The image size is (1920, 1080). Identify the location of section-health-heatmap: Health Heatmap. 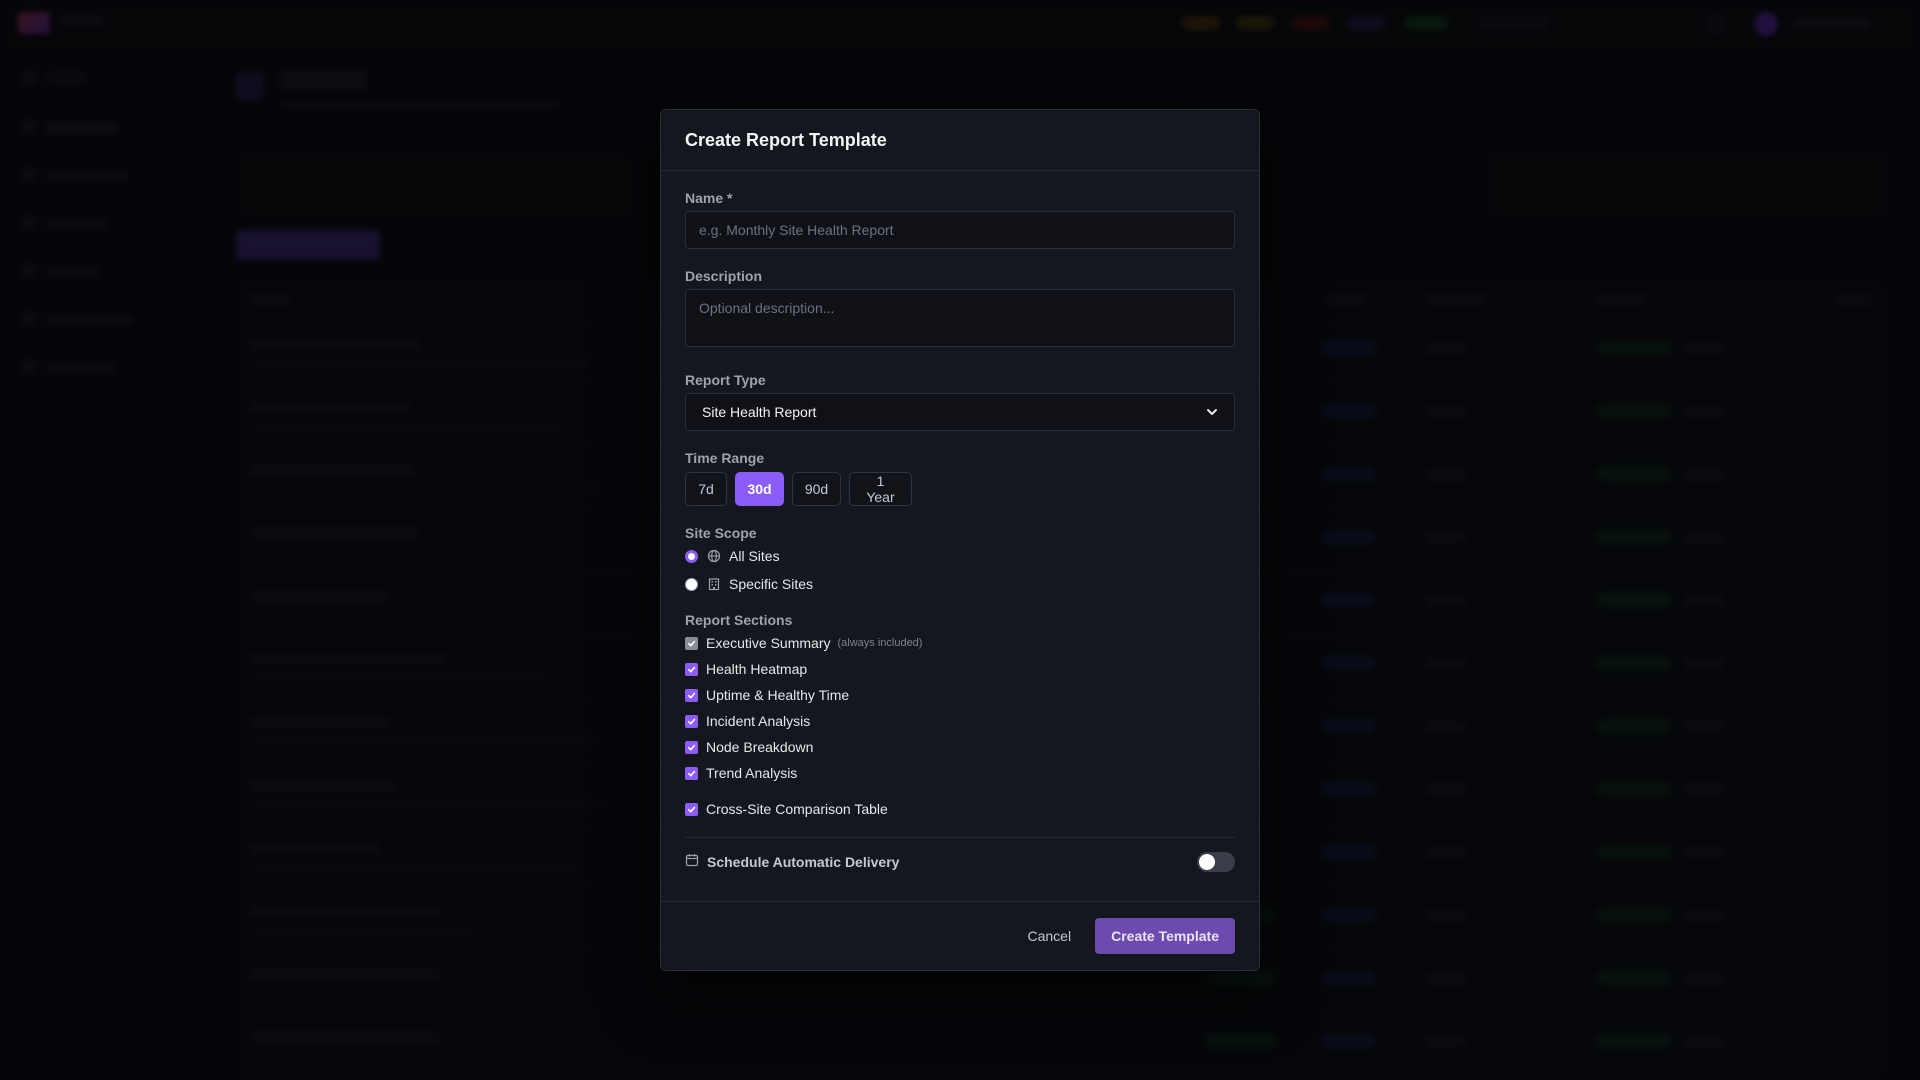
(746, 669).